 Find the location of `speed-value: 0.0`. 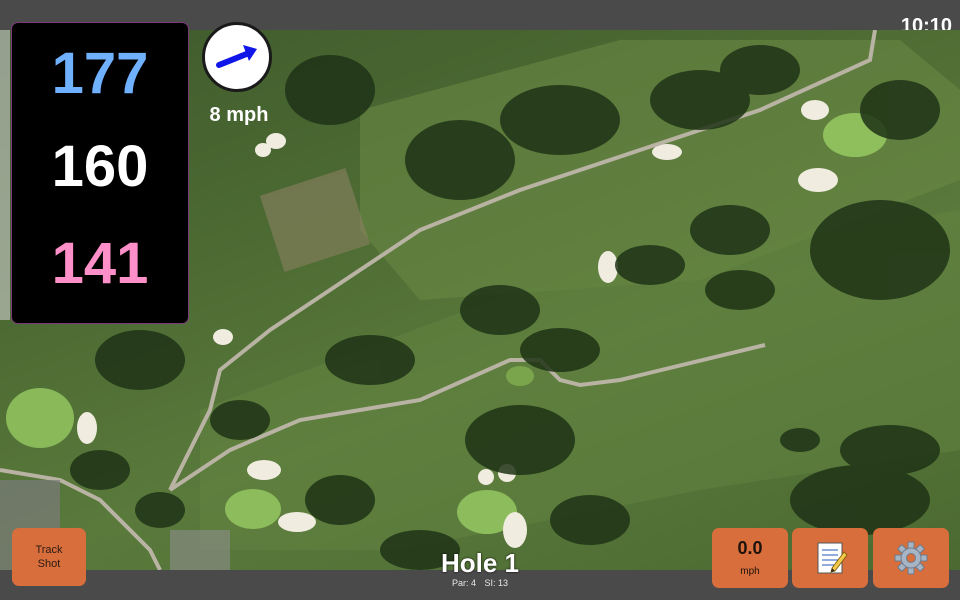

speed-value: 0.0 is located at coordinates (750, 548).